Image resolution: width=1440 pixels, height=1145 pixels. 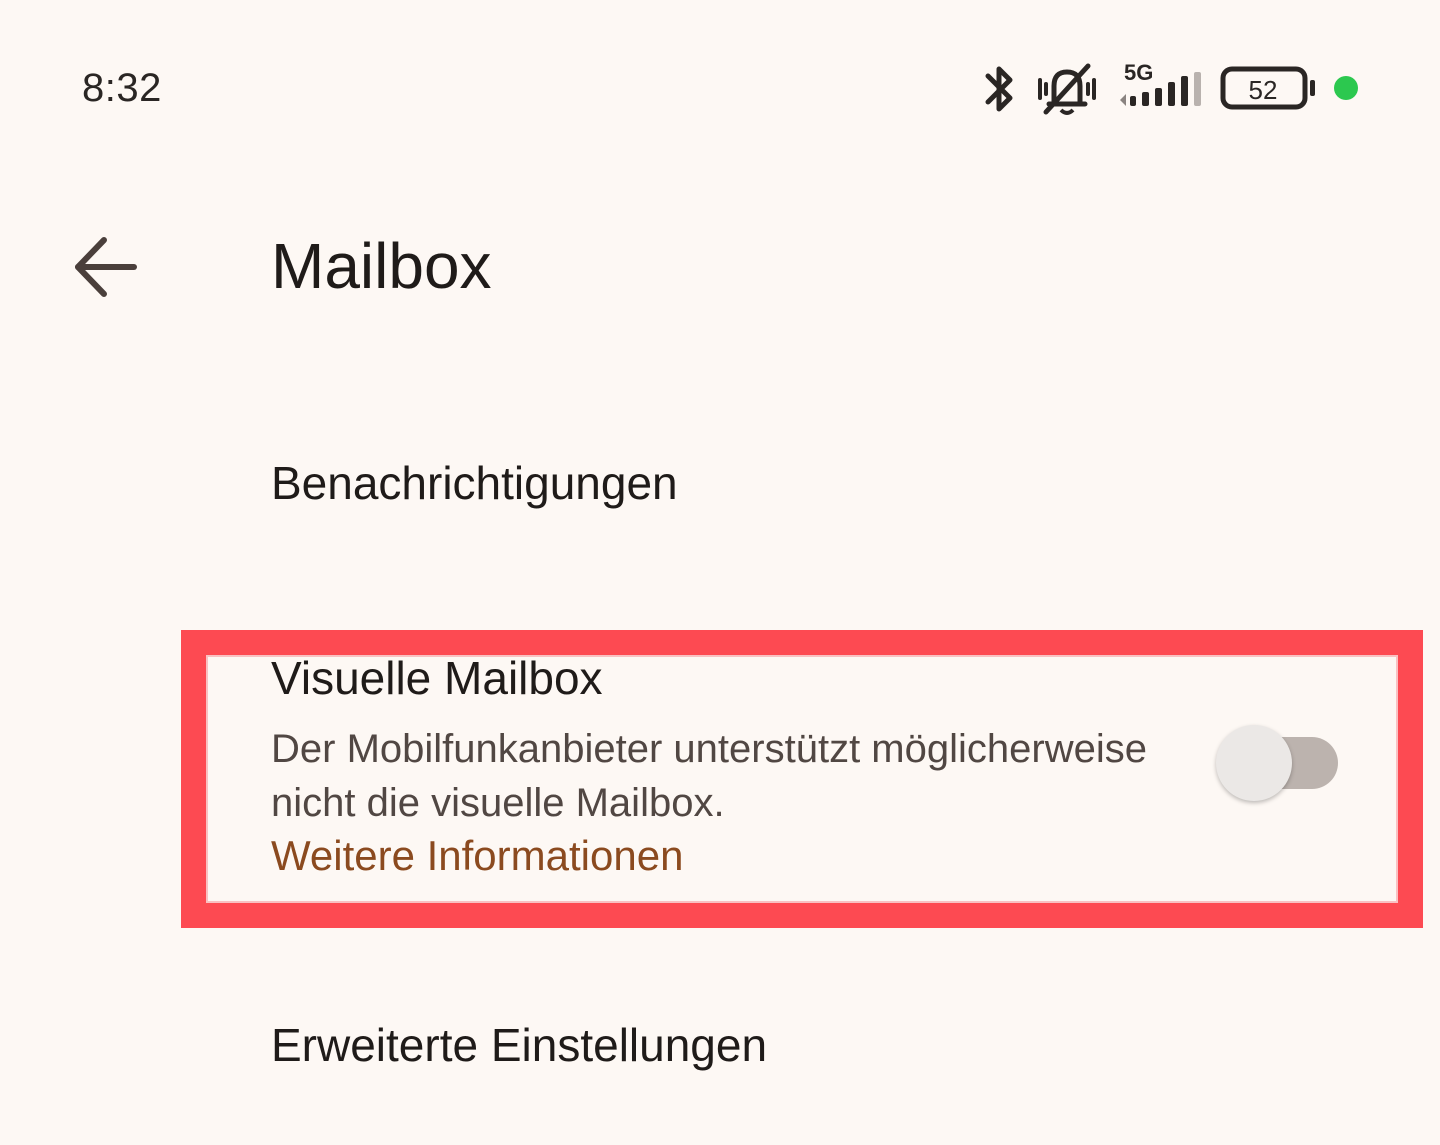 What do you see at coordinates (474, 483) in the screenshot?
I see `notifications-setting: Benachrichtigungen` at bounding box center [474, 483].